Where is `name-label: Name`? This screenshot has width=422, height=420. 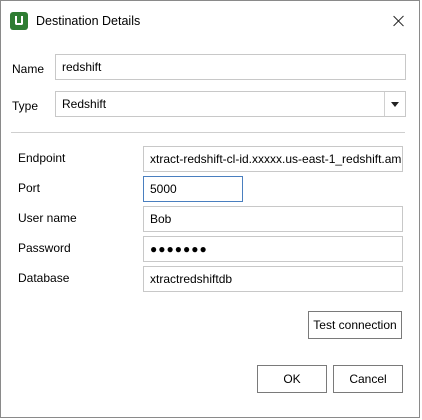 name-label: Name is located at coordinates (28, 69).